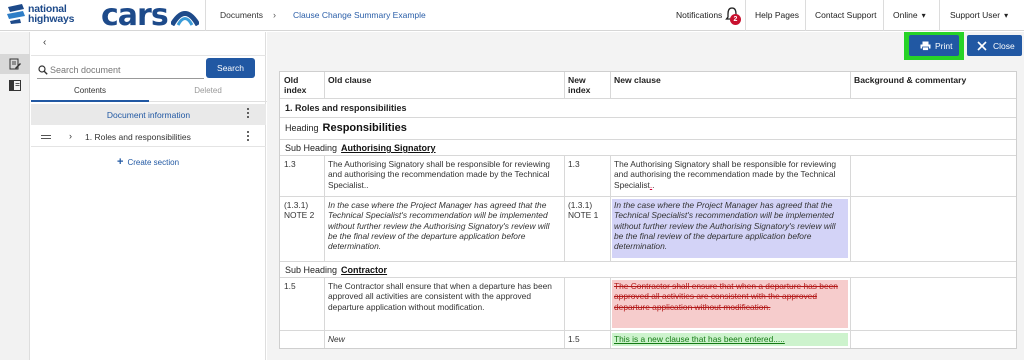 This screenshot has height=360, width=1024. I want to click on close-button: Close, so click(994, 45).